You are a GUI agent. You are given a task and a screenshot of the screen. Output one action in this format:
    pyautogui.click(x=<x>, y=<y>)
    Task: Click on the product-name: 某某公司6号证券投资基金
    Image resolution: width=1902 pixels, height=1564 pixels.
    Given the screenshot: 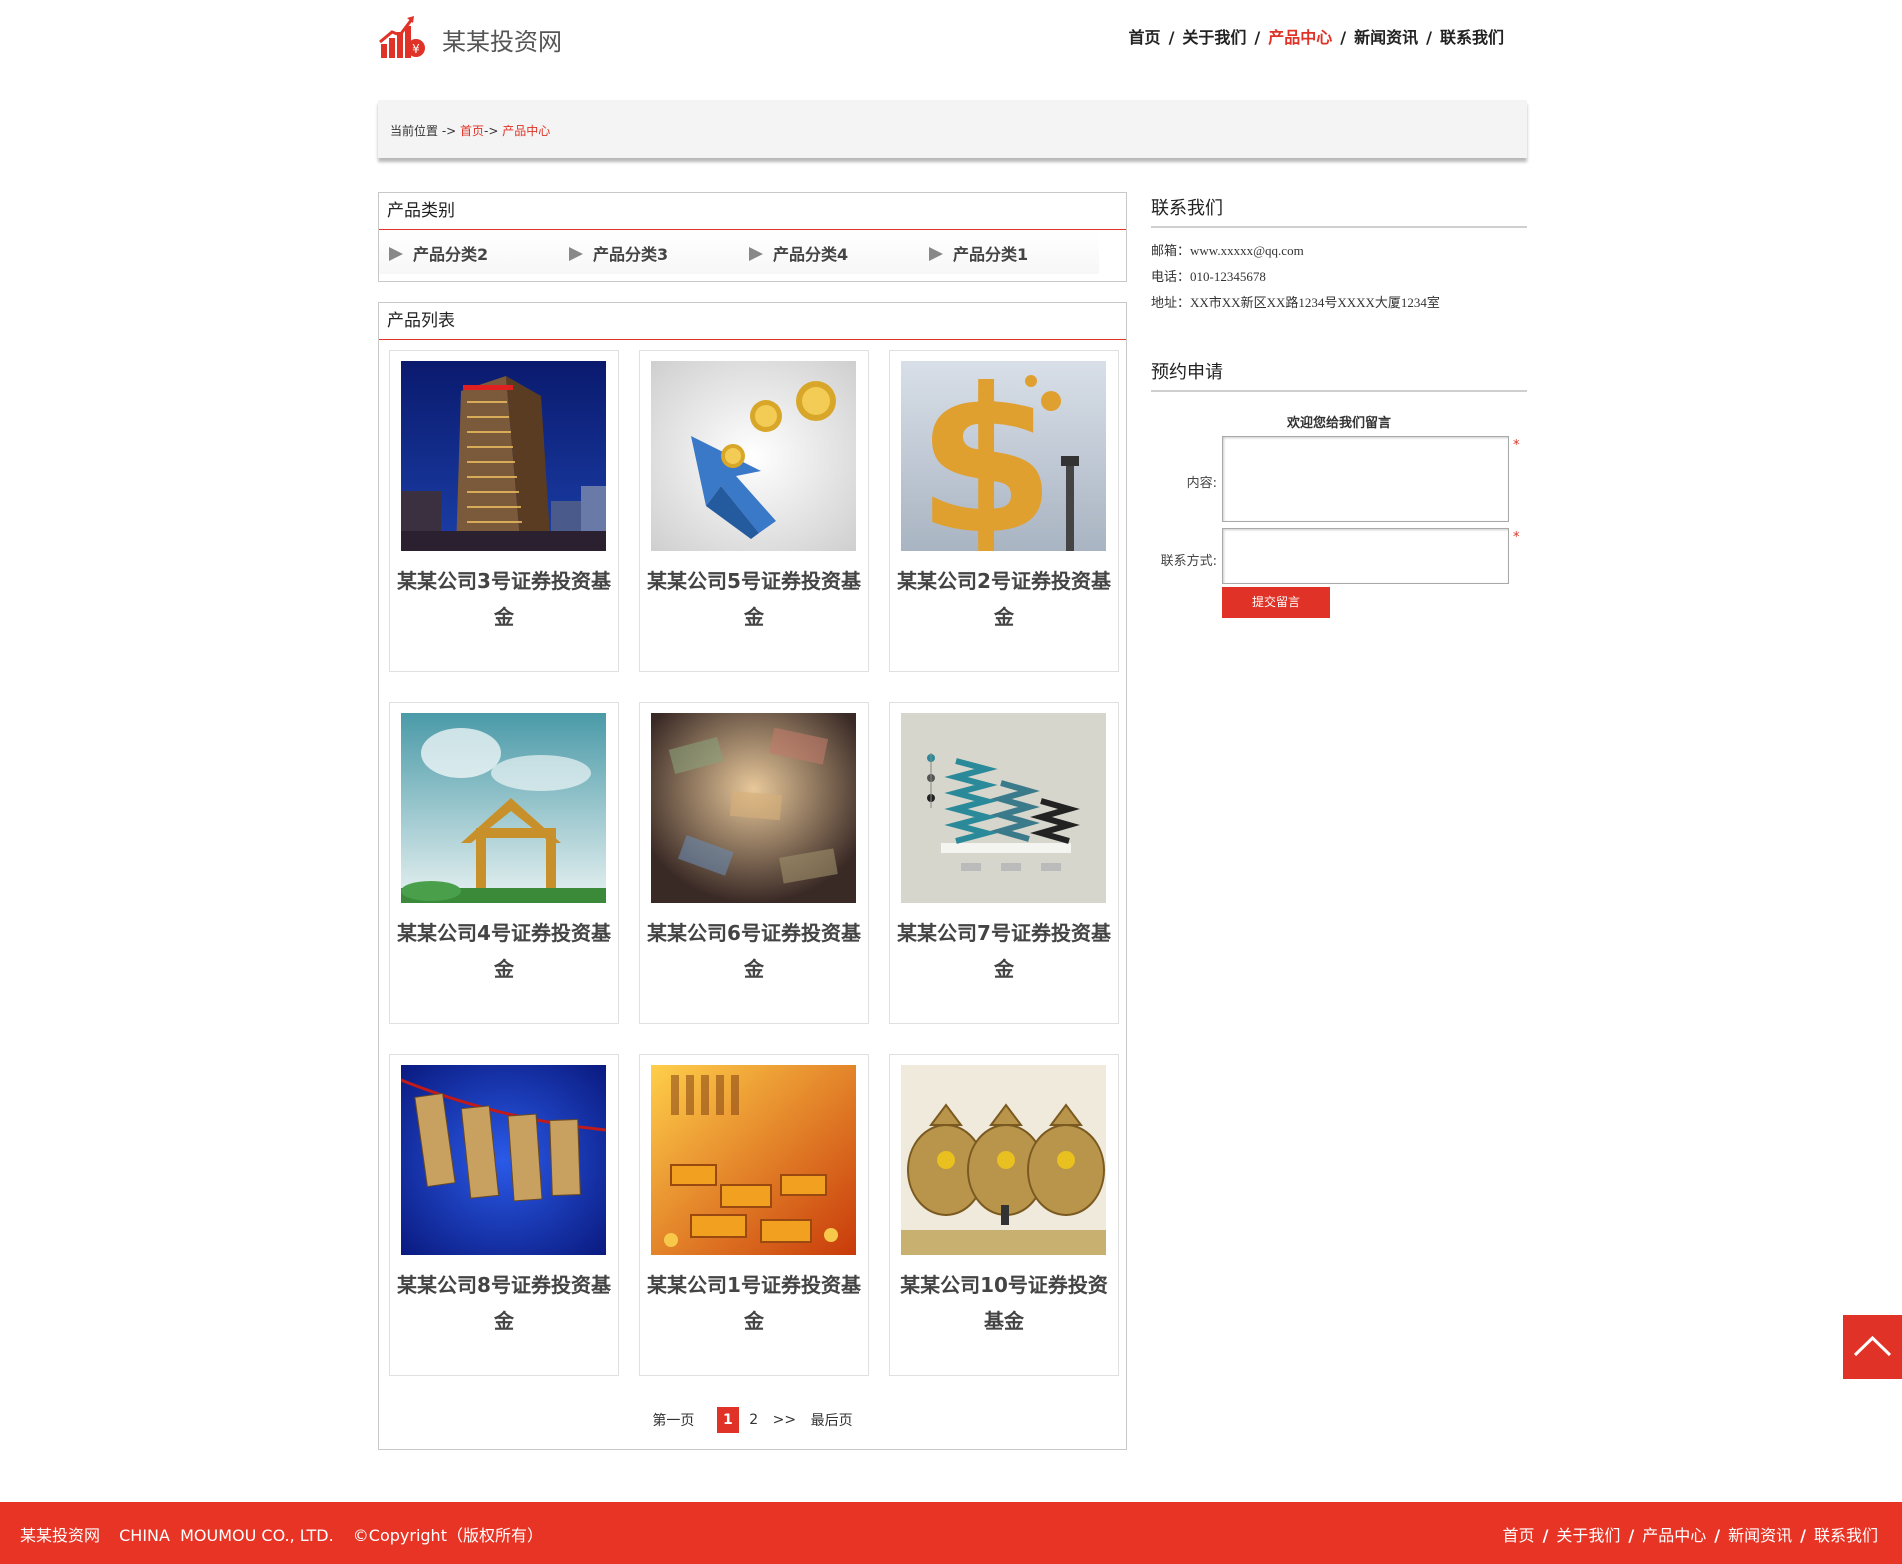 What is the action you would take?
    pyautogui.click(x=754, y=951)
    